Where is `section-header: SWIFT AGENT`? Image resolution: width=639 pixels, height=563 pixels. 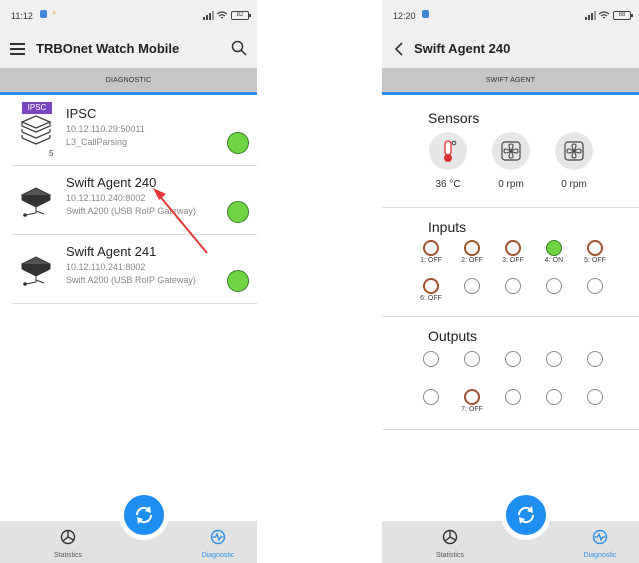 section-header: SWIFT AGENT is located at coordinates (510, 81).